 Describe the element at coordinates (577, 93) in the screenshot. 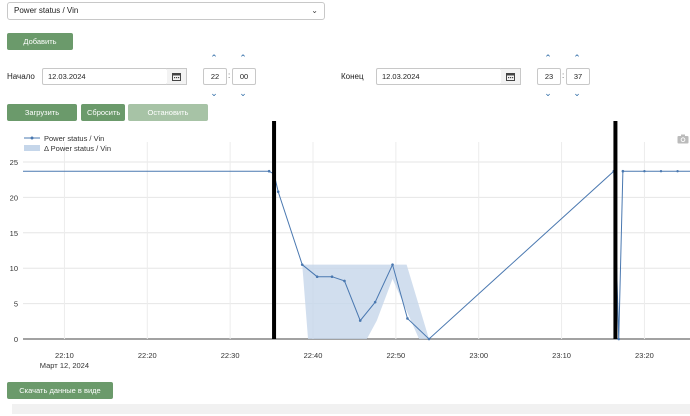

I see `end-minute-down-icon: ⌄` at that location.